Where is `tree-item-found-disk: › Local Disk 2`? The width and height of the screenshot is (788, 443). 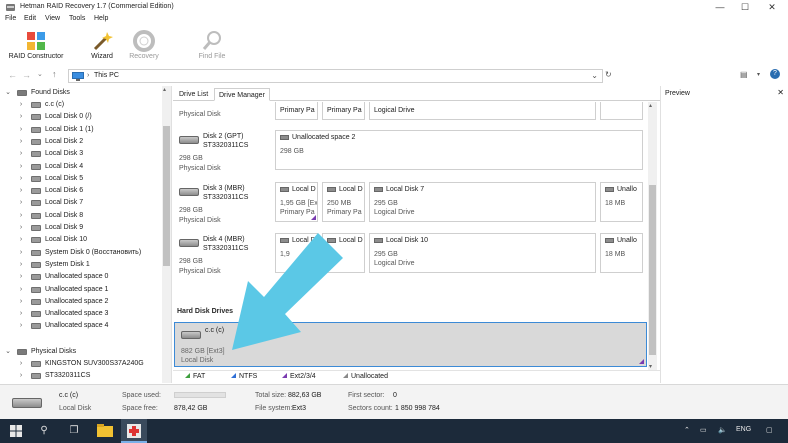
tree-item-found-disk: › Local Disk 2 is located at coordinates (81, 142).